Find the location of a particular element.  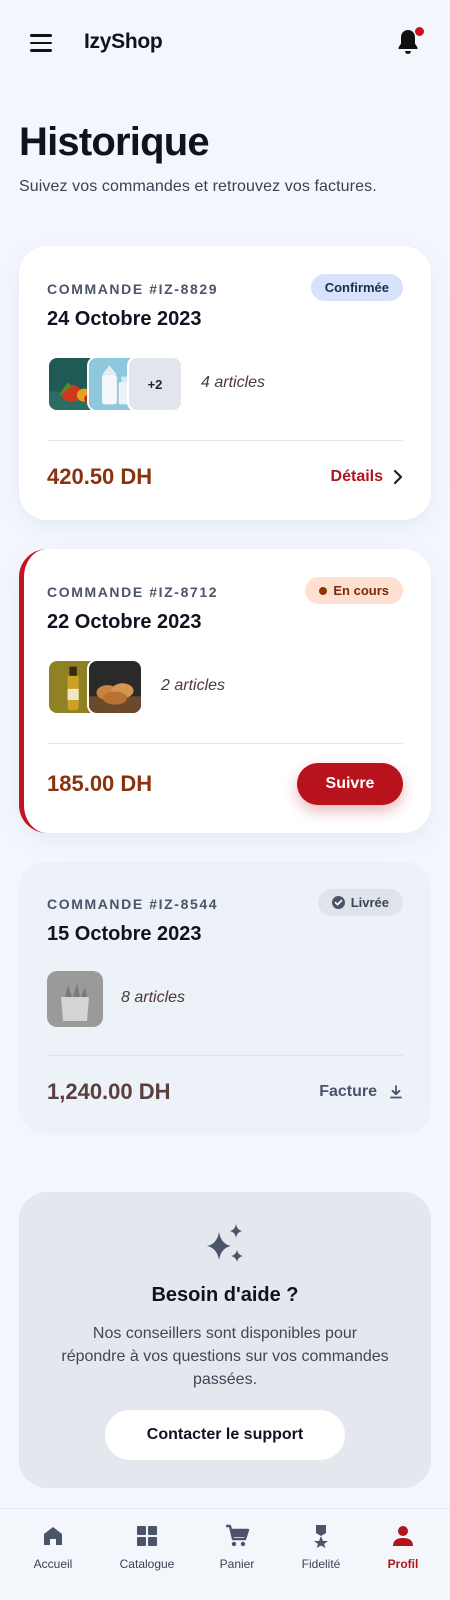

nav-label: Panier is located at coordinates (237, 1564).